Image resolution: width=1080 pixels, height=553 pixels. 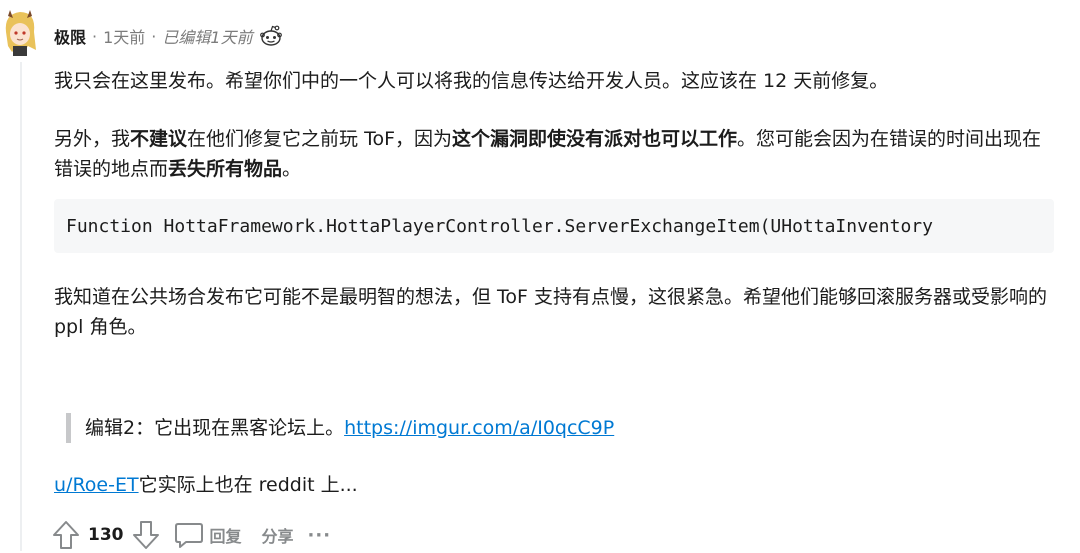 I want to click on more-icon: ···, so click(x=319, y=535).